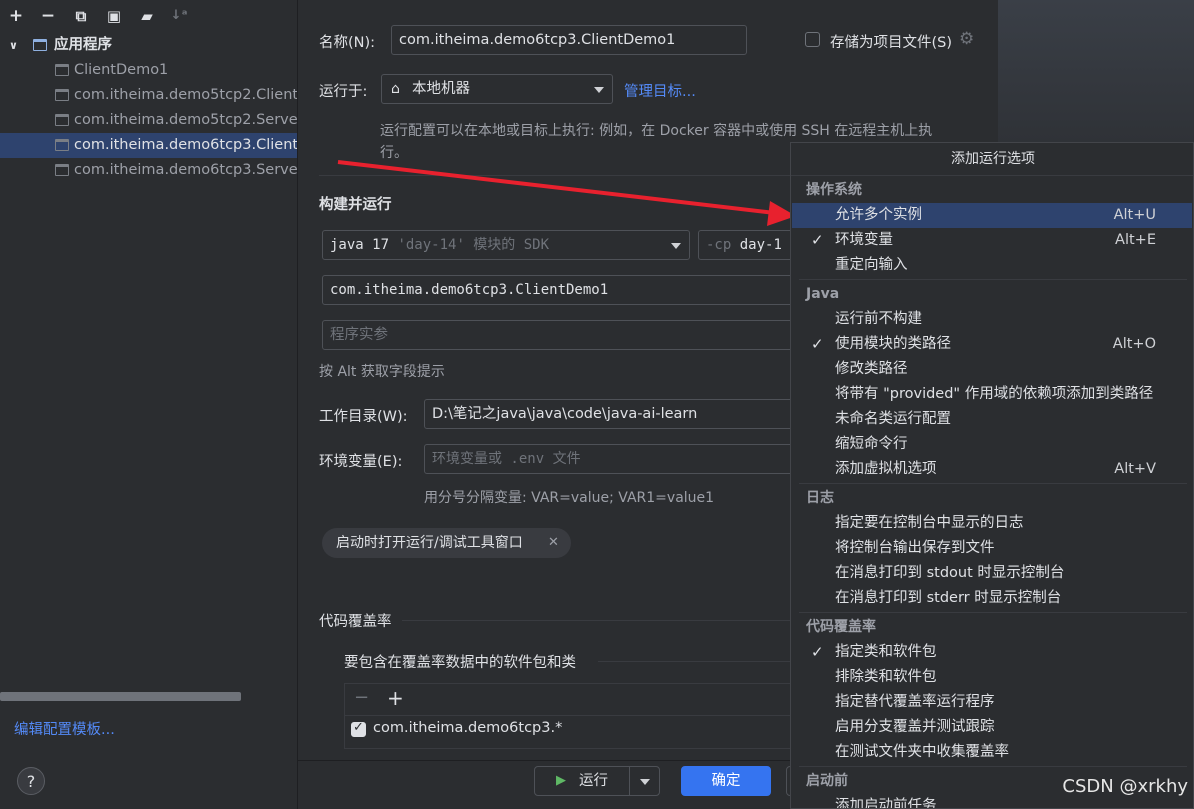 This screenshot has width=1194, height=809. I want to click on chevron-down-icon: ∨, so click(13, 45).